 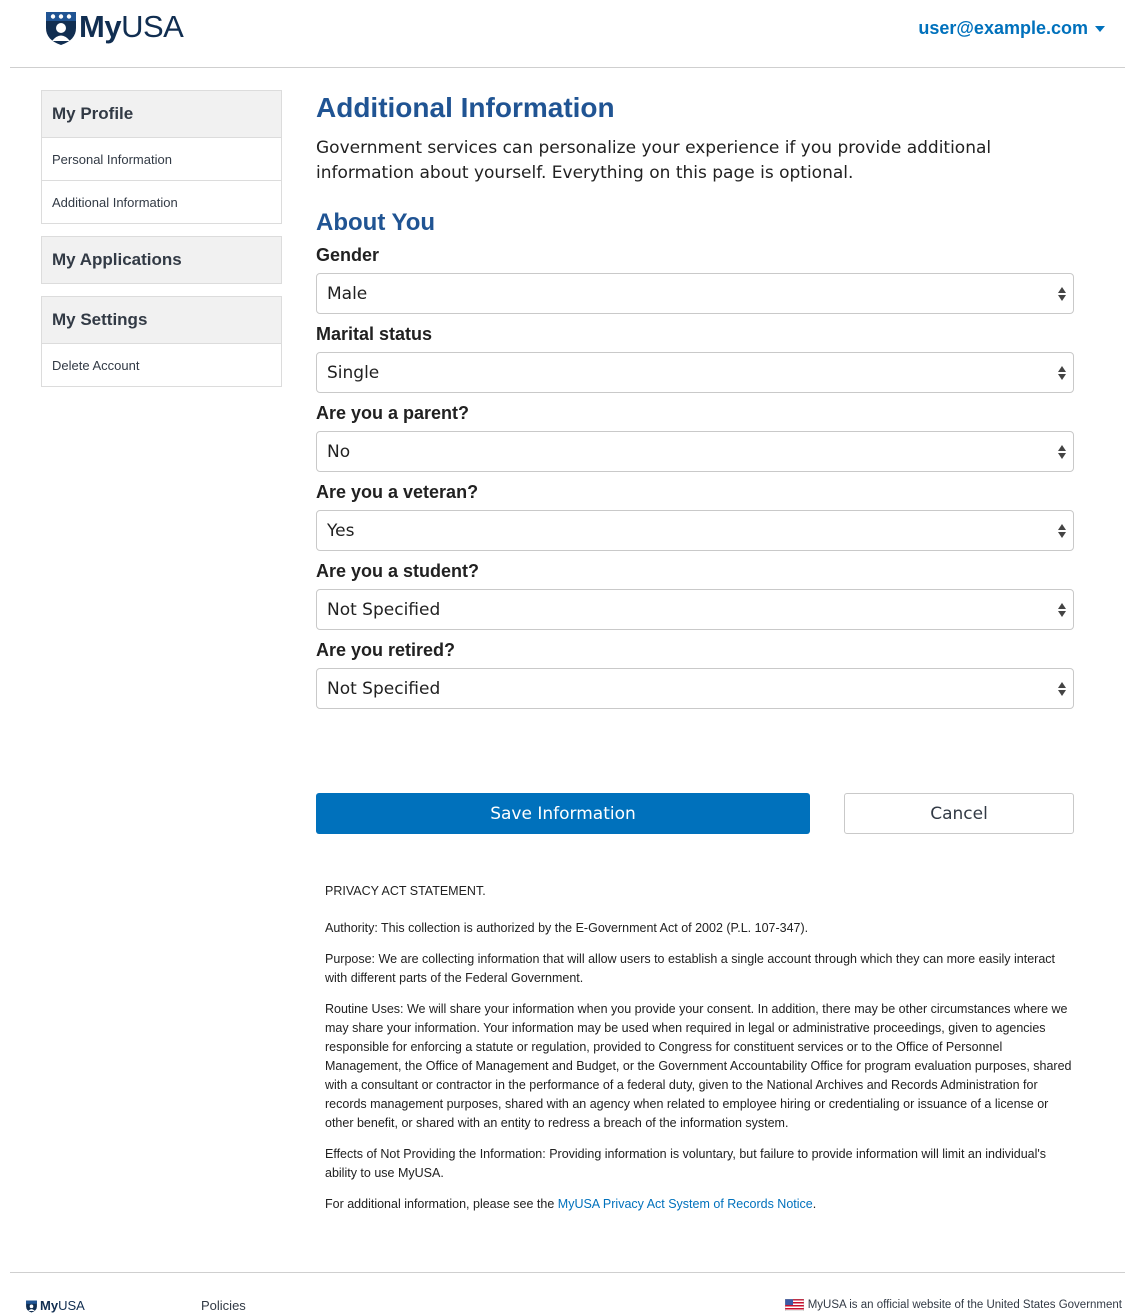 I want to click on header-divider, so click(x=567, y=67).